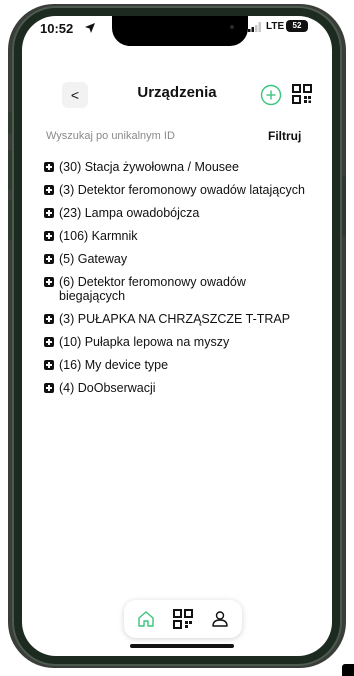 The height and width of the screenshot is (676, 354). I want to click on power-button, so click(344, 206).